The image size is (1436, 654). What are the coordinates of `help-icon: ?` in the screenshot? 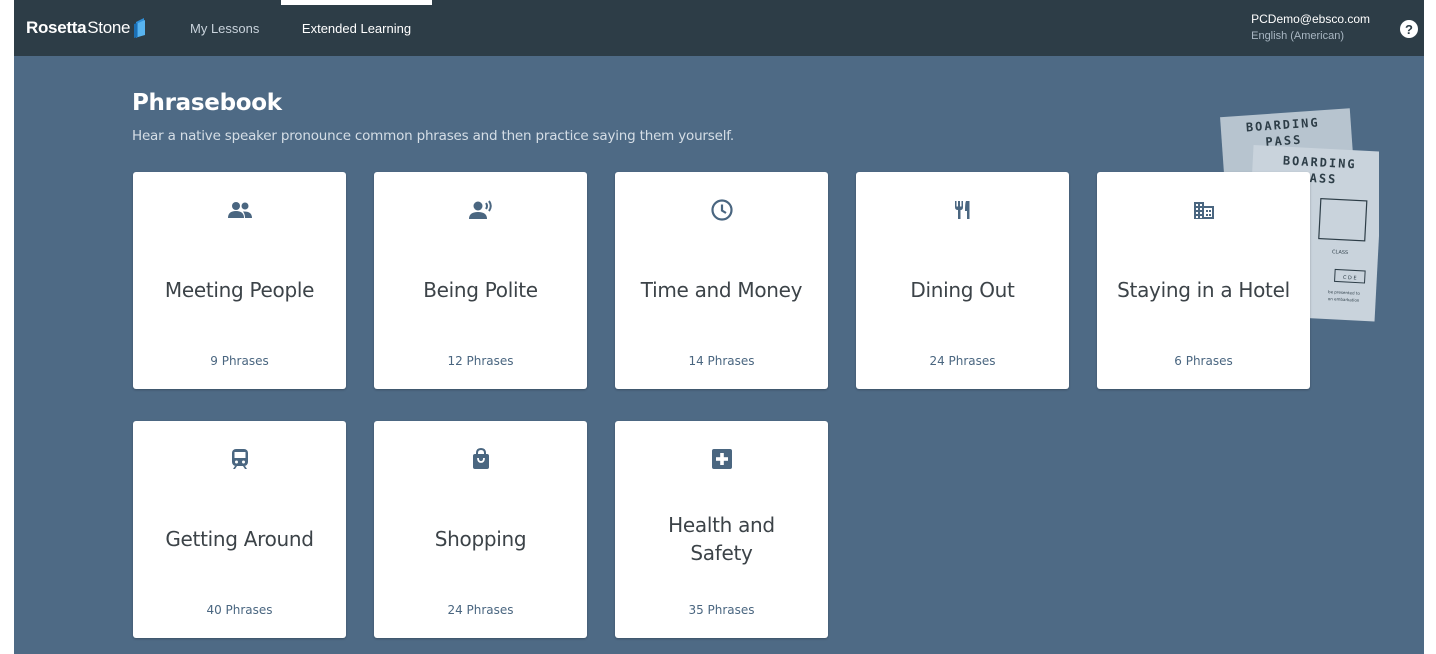 It's located at (1409, 29).